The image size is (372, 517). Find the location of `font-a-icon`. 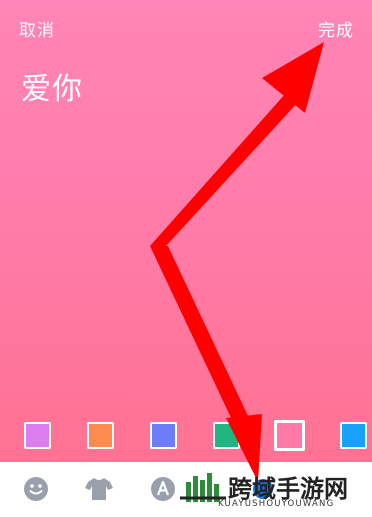

font-a-icon is located at coordinates (163, 489).